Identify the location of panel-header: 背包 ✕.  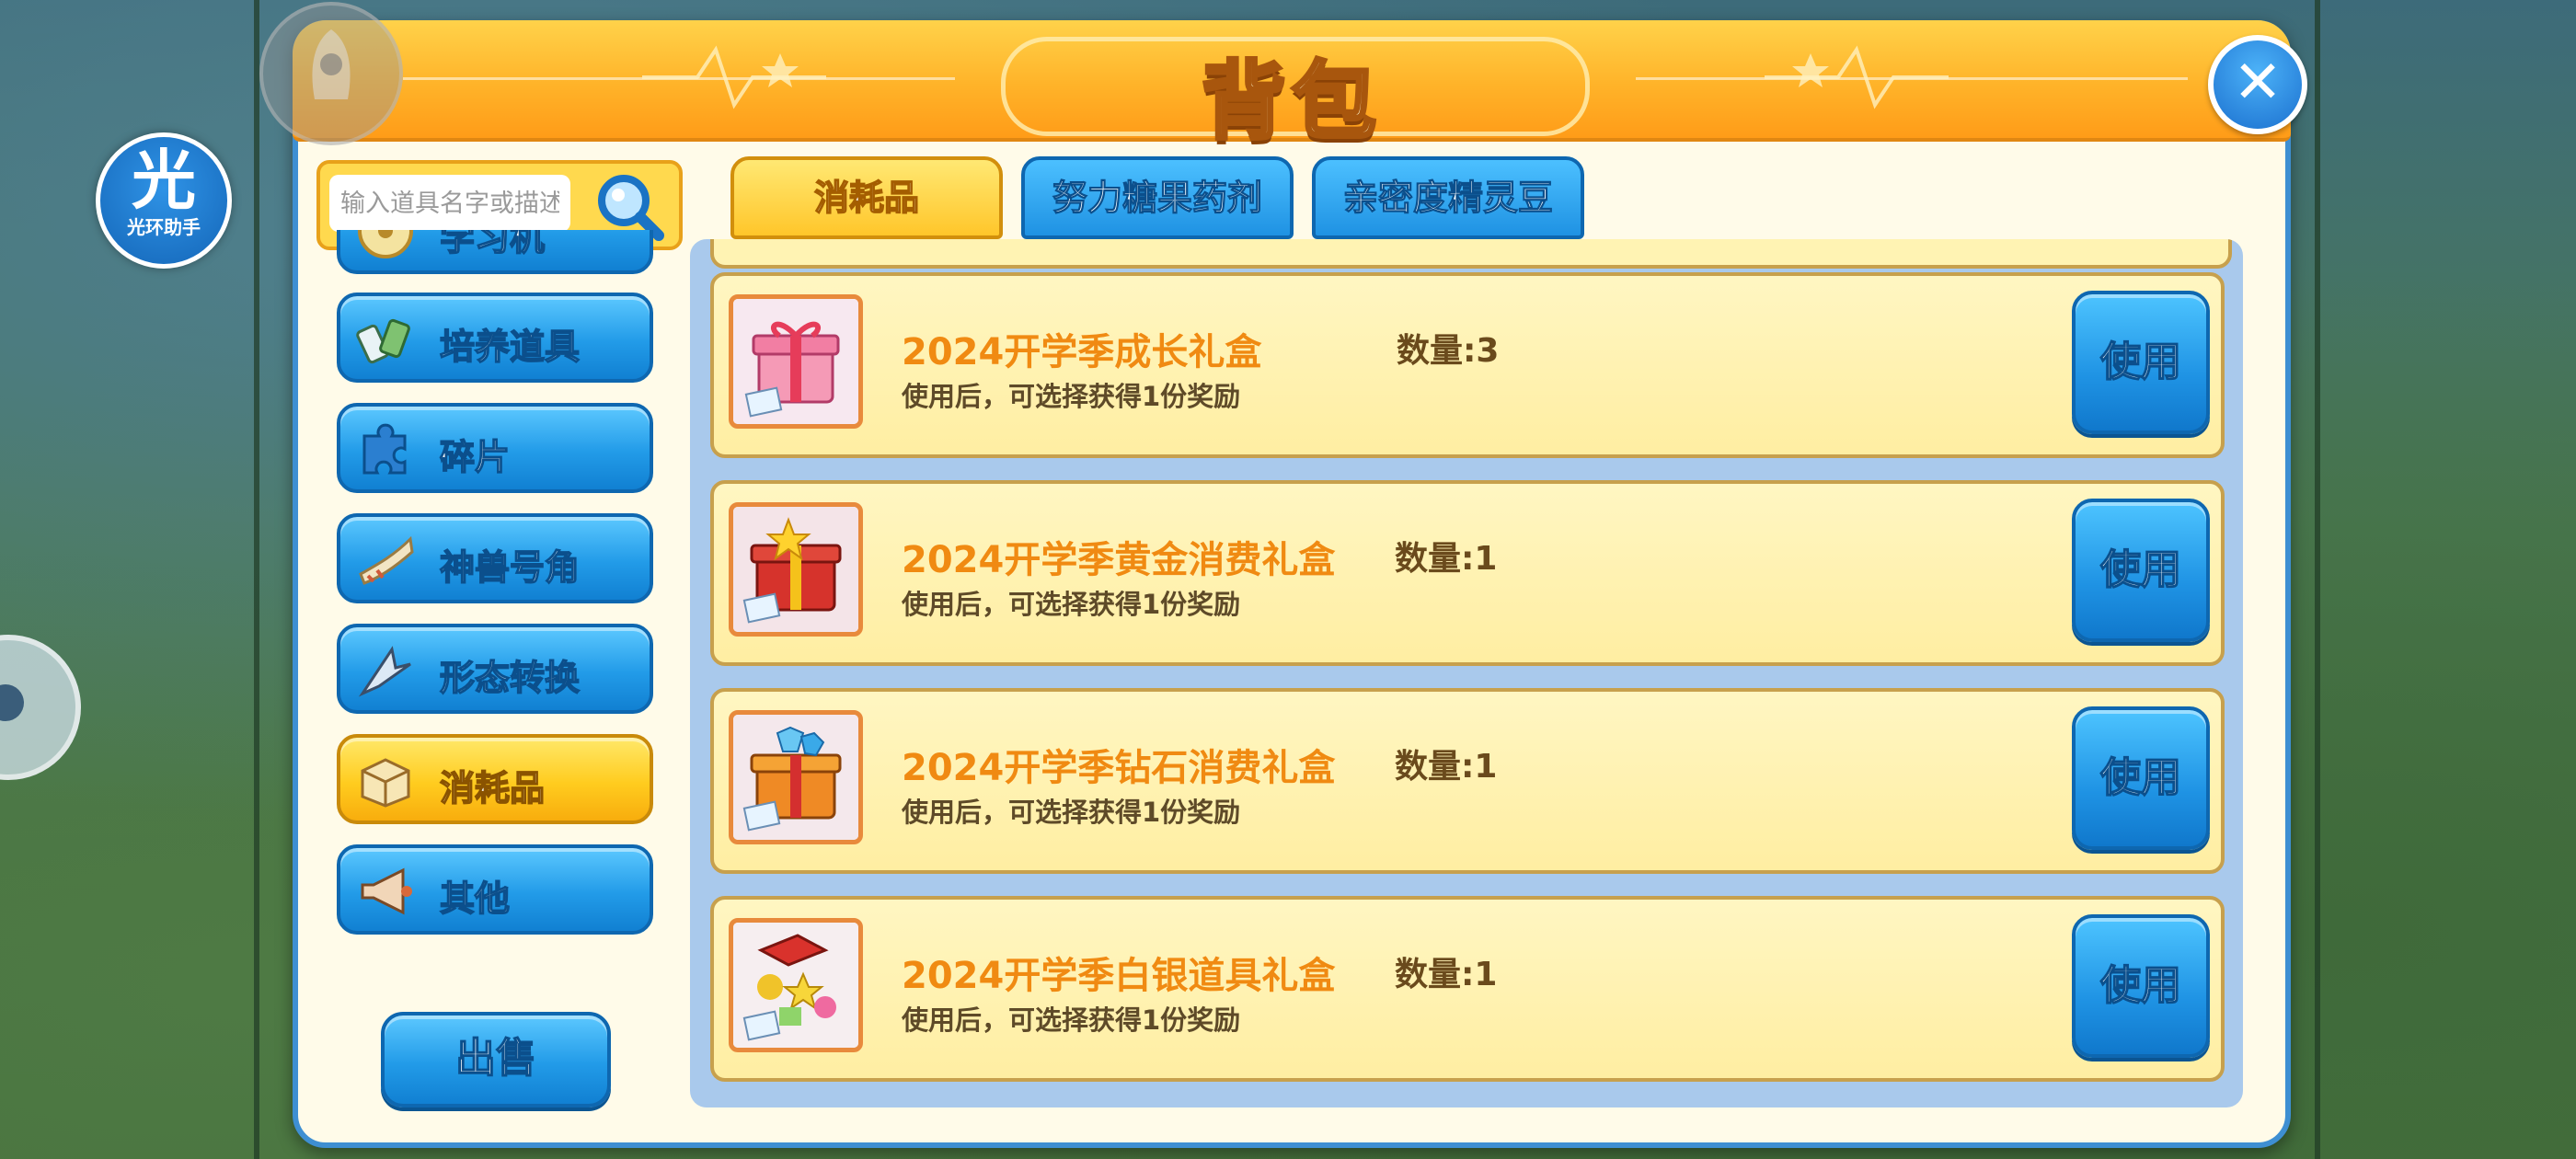
(1300, 86).